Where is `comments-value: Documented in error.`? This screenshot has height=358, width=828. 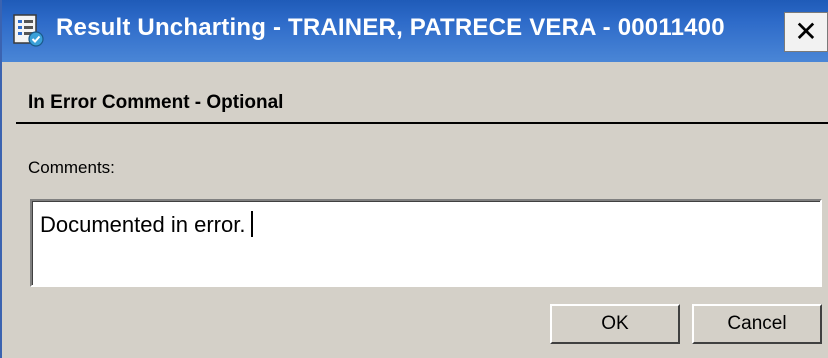 comments-value: Documented in error. is located at coordinates (143, 224).